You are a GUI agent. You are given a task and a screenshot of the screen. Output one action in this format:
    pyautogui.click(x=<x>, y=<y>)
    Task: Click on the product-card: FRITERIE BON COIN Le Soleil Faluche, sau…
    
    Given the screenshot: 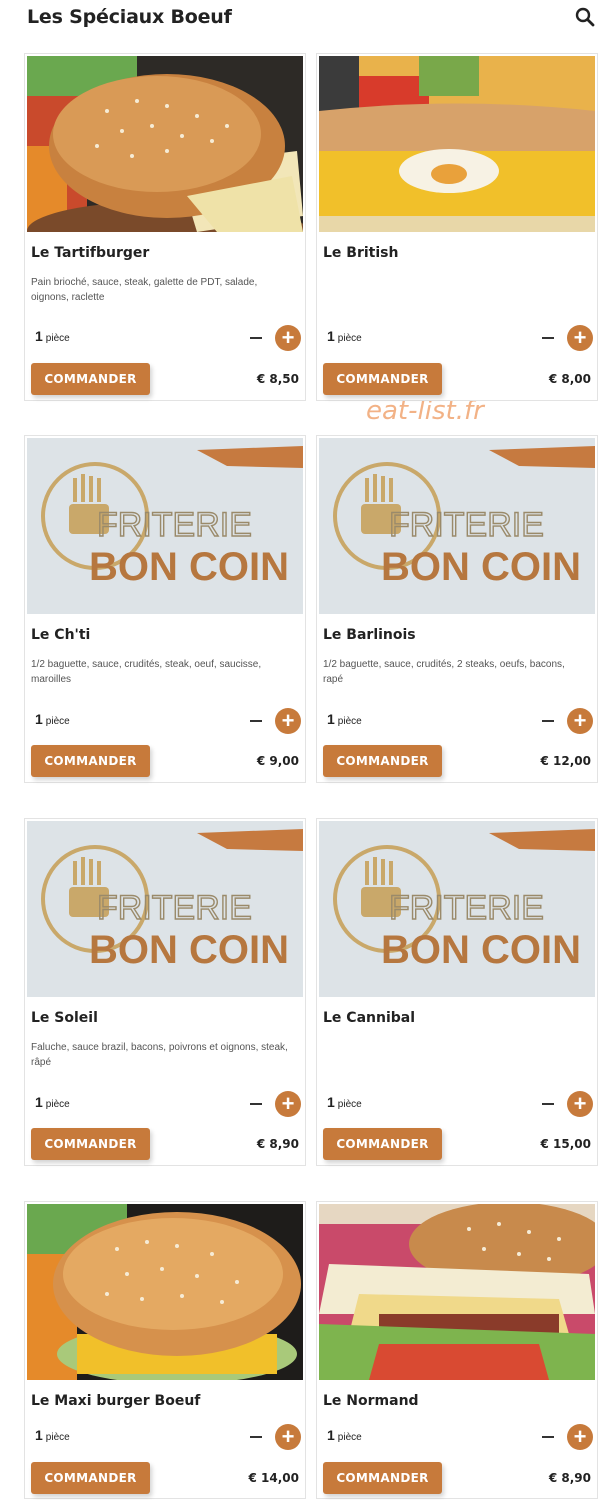 What is the action you would take?
    pyautogui.click(x=165, y=992)
    